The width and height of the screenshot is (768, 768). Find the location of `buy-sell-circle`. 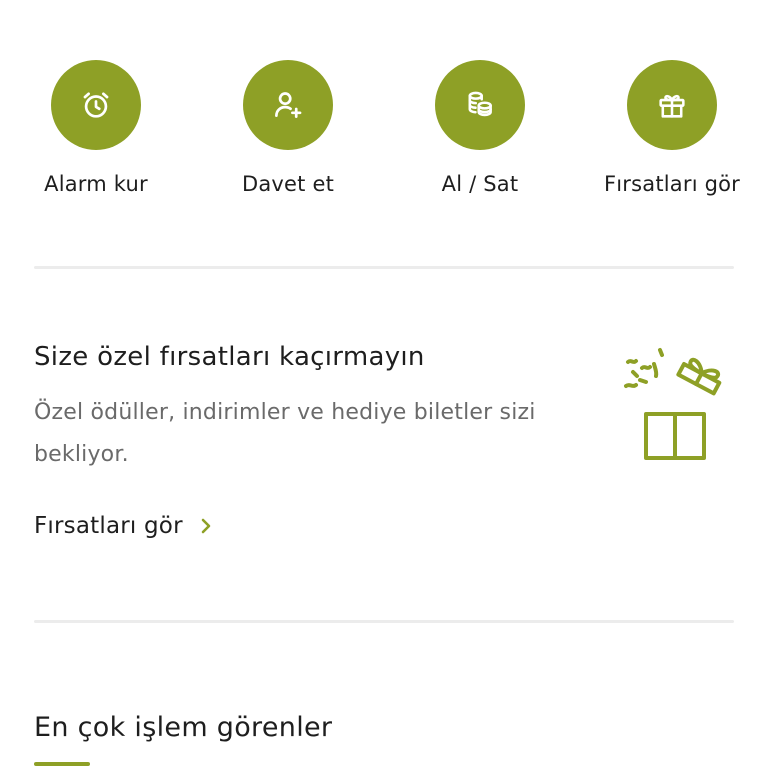

buy-sell-circle is located at coordinates (480, 105).